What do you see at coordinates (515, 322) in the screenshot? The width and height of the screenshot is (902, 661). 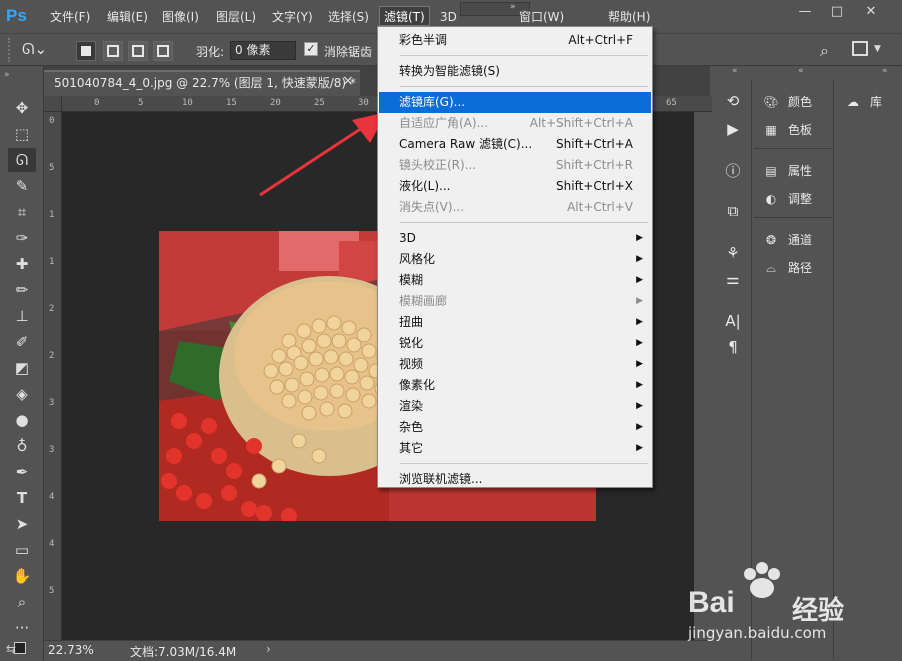 I see `filter-menu-item: 扭曲 ▶` at bounding box center [515, 322].